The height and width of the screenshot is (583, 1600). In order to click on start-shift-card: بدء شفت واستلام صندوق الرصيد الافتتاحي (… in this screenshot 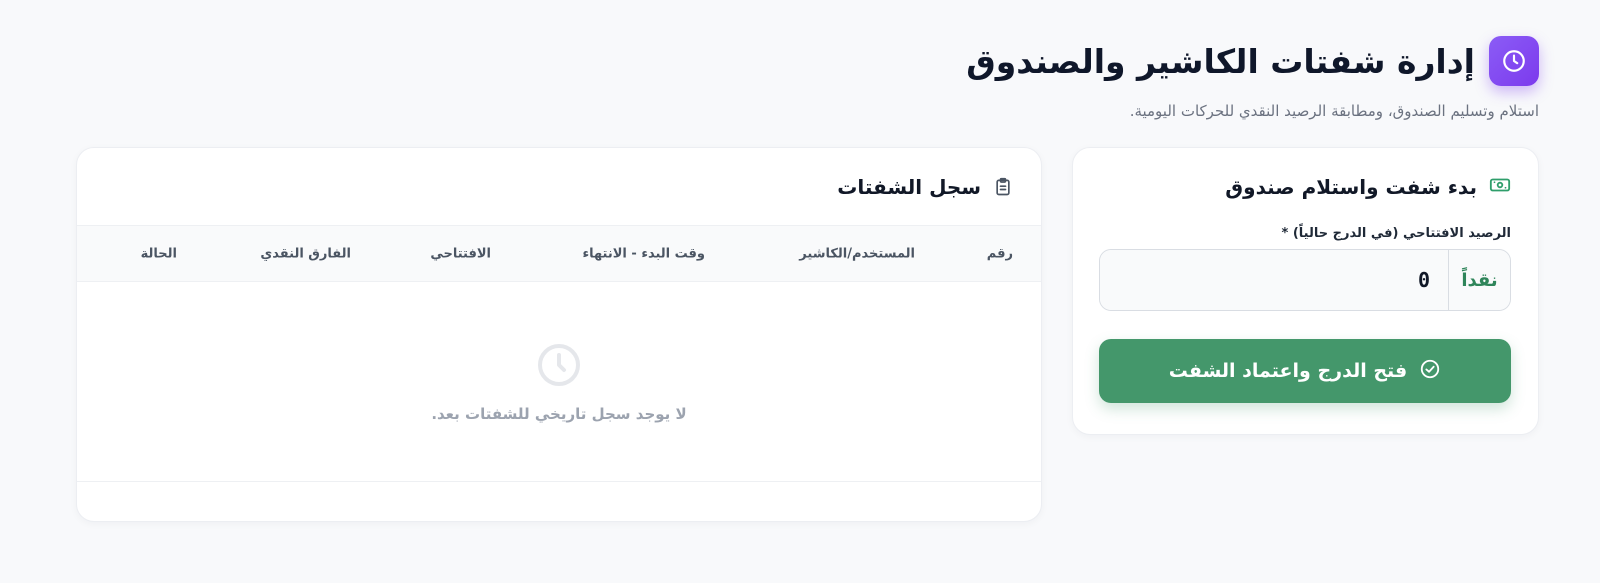, I will do `click(1305, 291)`.